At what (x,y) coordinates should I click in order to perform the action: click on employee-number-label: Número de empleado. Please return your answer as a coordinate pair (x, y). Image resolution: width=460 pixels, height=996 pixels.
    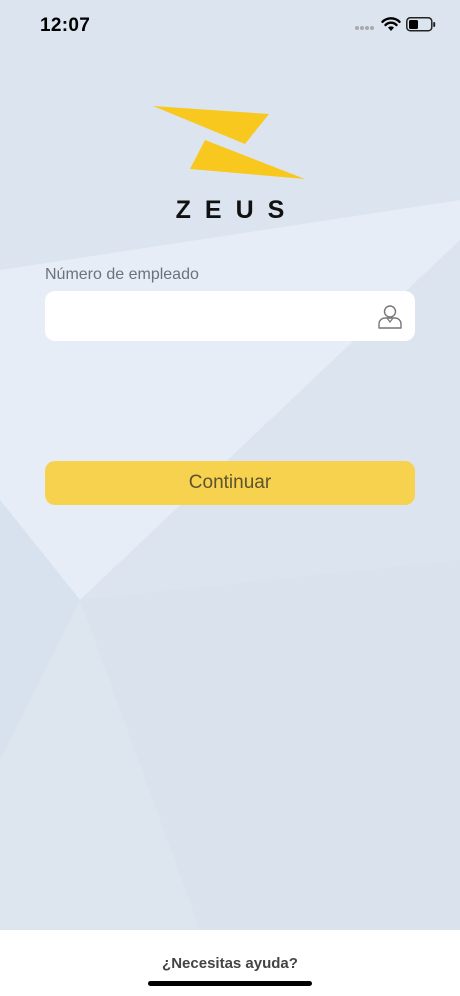
    Looking at the image, I should click on (122, 274).